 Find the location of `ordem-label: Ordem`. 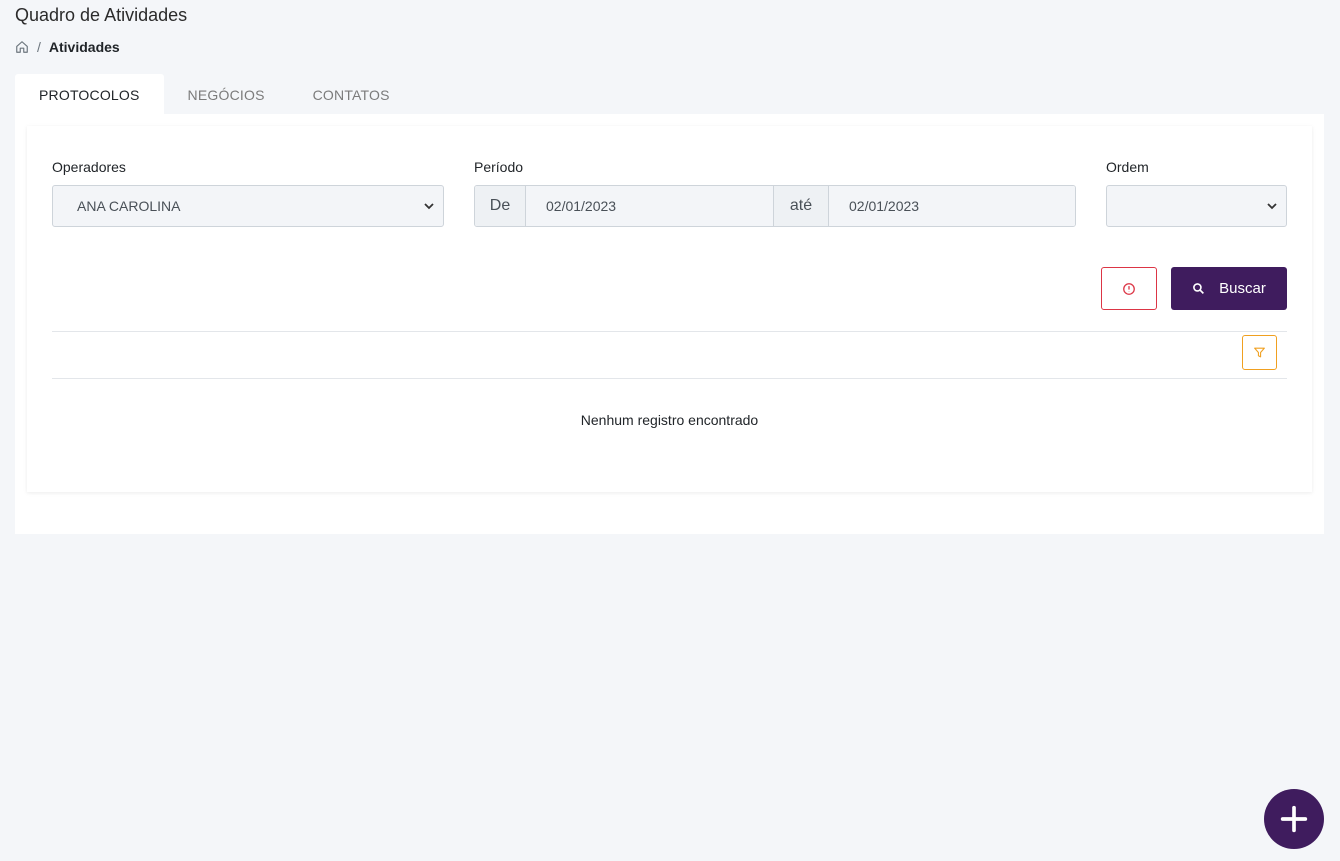

ordem-label: Ordem is located at coordinates (1127, 167).